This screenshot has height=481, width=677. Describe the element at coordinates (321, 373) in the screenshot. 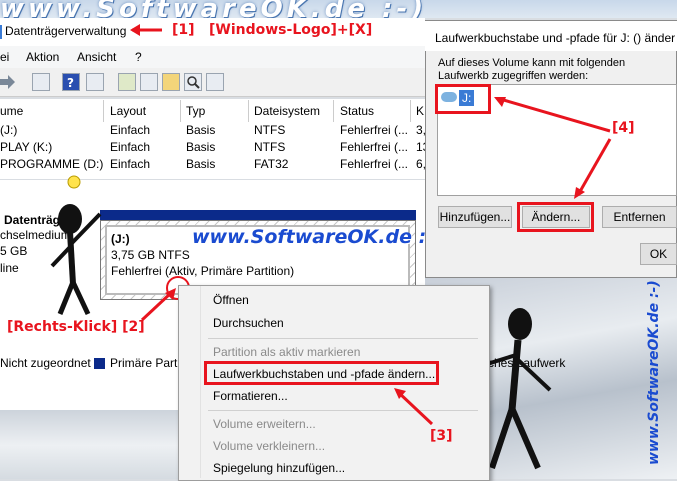

I see `highlight-change-letter` at that location.